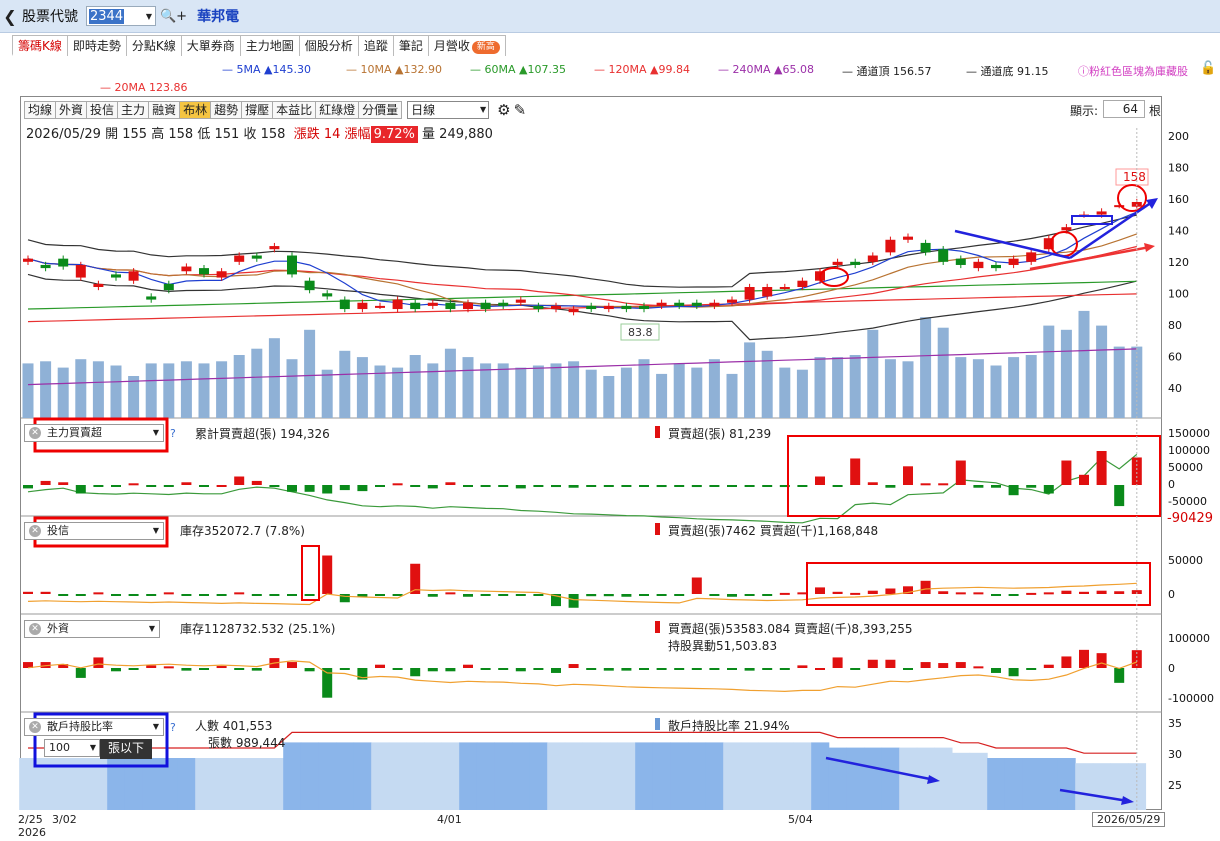  What do you see at coordinates (258, 629) in the screenshot?
I see `foreign-inventory: 庫存1128732.532 (25.1%)` at bounding box center [258, 629].